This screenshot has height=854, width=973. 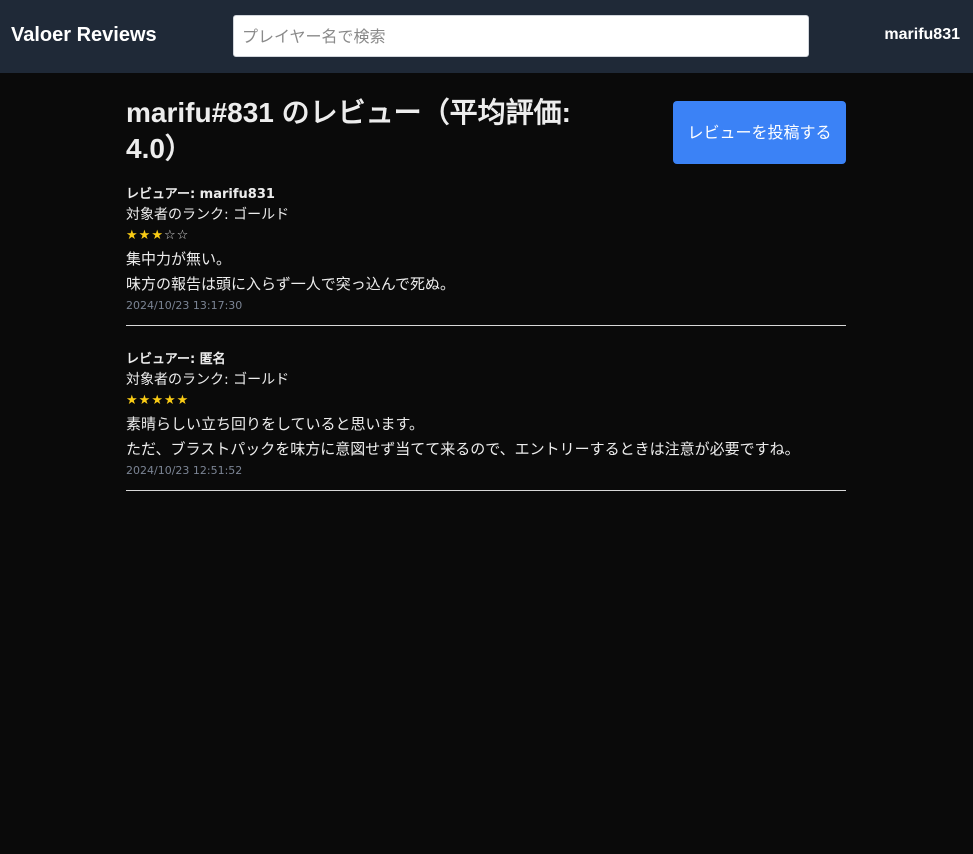 What do you see at coordinates (179, 259) in the screenshot?
I see `review-text-line: 集中力が無い。` at bounding box center [179, 259].